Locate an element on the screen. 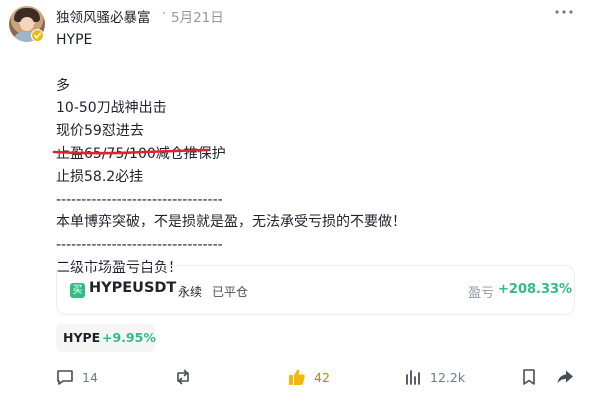 This screenshot has height=395, width=595. like-count: 42 is located at coordinates (322, 377).